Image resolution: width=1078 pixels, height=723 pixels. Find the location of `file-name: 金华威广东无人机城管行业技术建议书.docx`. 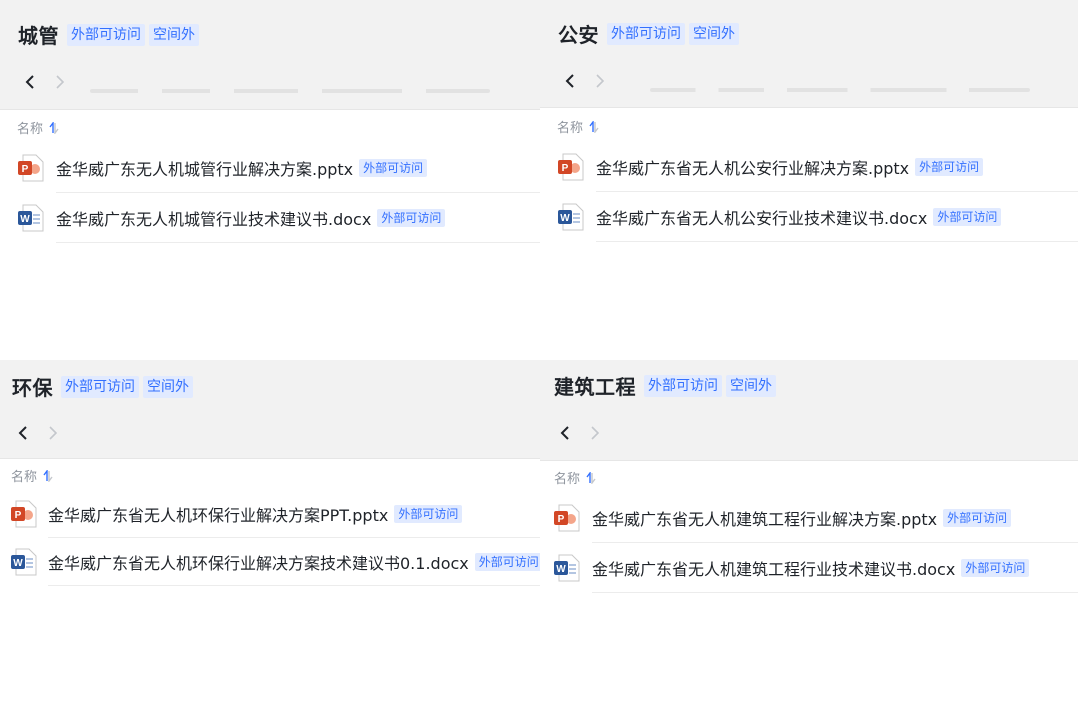

file-name: 金华威广东无人机城管行业技术建议书.docx is located at coordinates (213, 218).